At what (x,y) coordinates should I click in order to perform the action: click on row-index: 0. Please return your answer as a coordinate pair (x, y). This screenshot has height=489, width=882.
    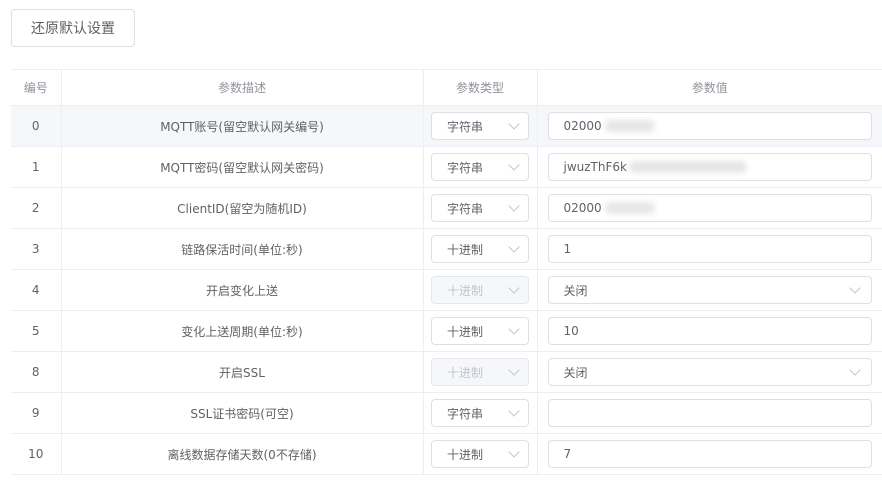
    Looking at the image, I should click on (36, 126).